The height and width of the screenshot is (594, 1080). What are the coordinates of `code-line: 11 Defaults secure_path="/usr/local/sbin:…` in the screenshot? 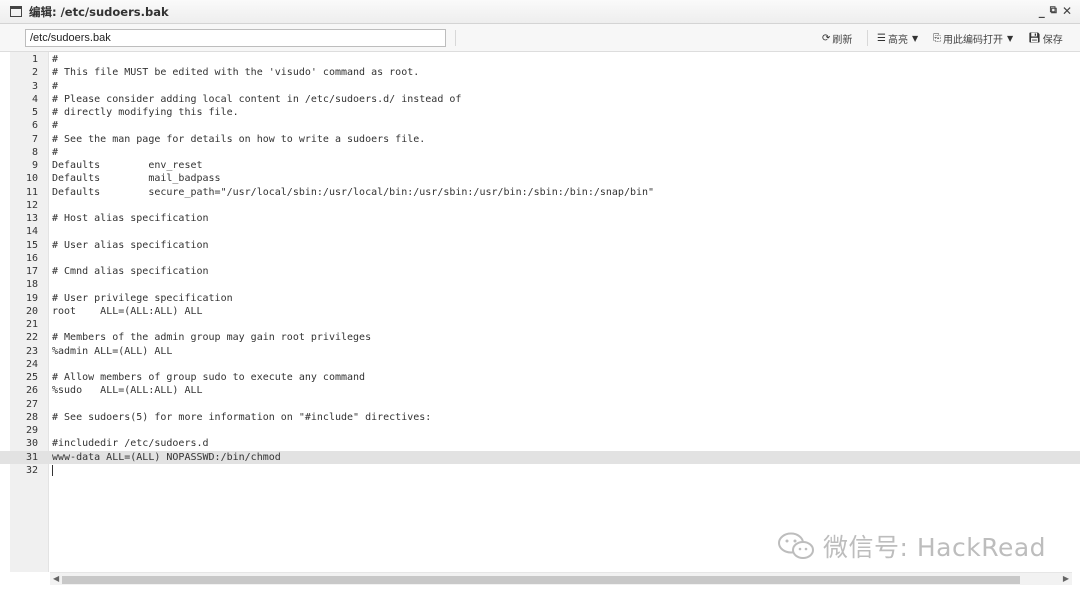 It's located at (540, 192).